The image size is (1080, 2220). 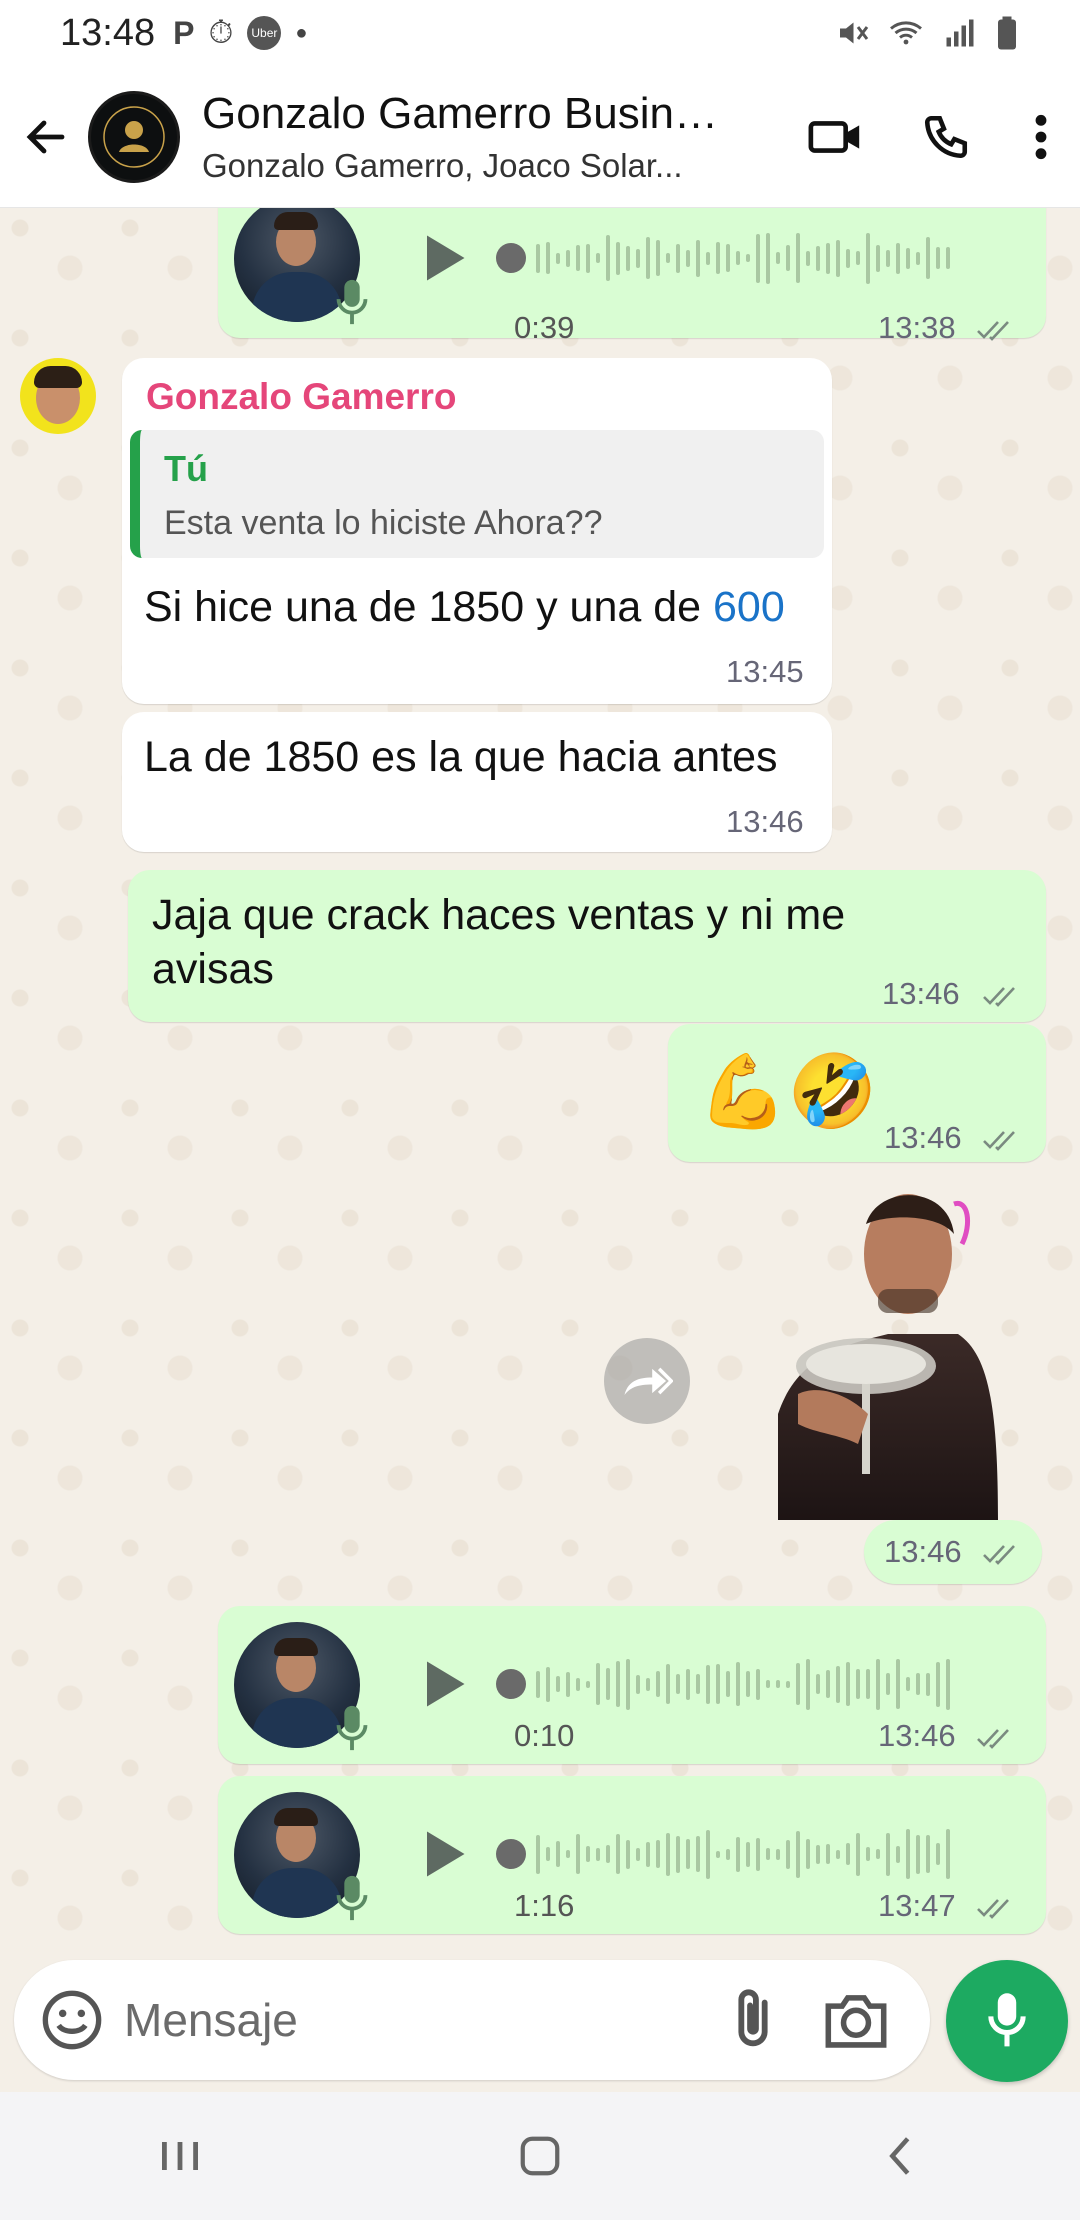 I want to click on sender-avatar, so click(x=58, y=396).